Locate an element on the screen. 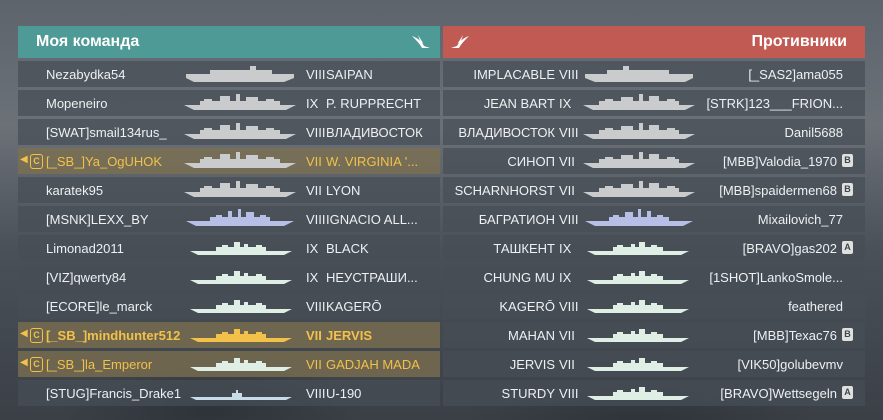 The width and height of the screenshot is (883, 420). ship-name: KAGERŌ is located at coordinates (527, 306).